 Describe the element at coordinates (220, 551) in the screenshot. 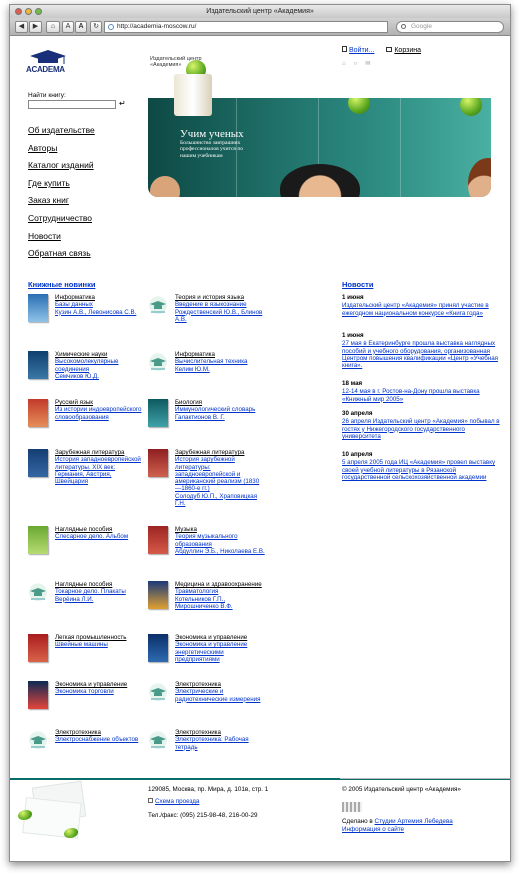

I see `book-author-link: Абдуллин Э.Б., Николаева Е.В.` at that location.